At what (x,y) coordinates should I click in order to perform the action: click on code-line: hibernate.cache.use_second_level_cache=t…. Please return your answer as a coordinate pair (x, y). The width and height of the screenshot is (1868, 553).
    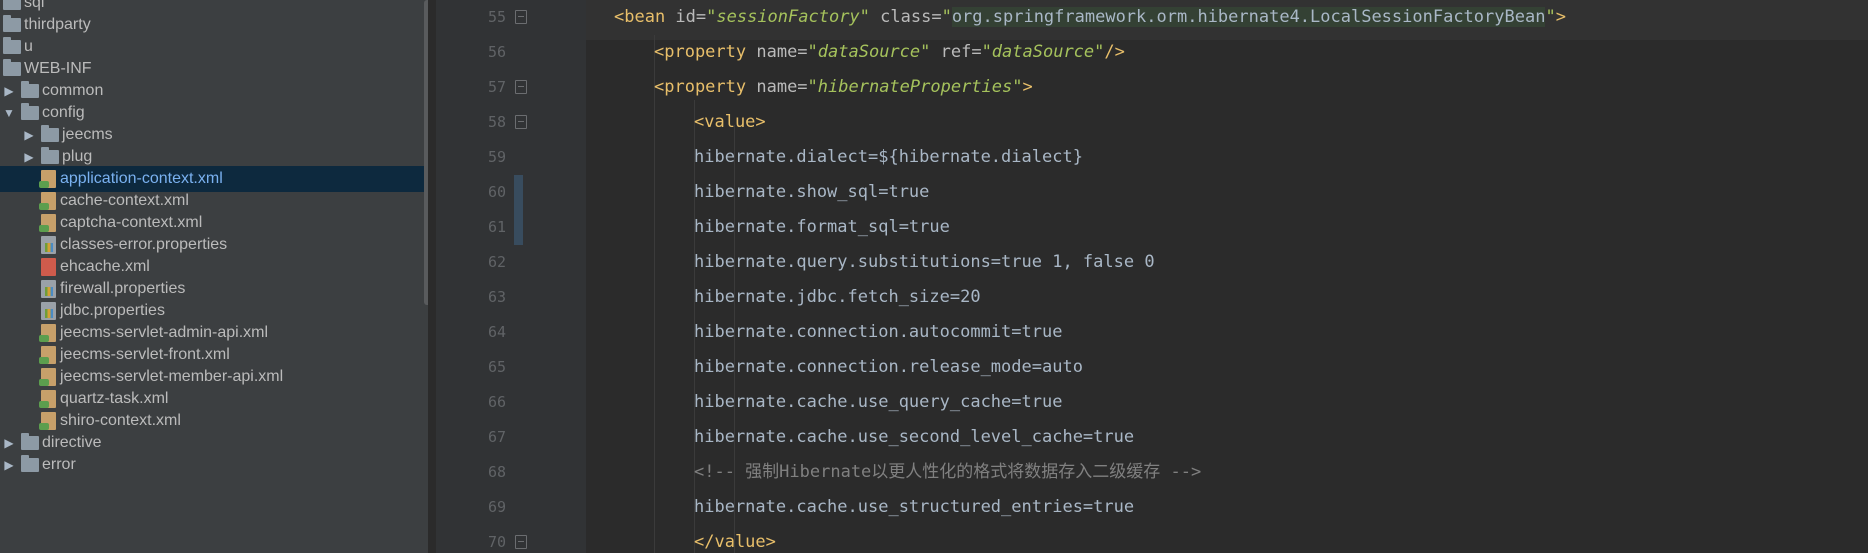
    Looking at the image, I should click on (914, 437).